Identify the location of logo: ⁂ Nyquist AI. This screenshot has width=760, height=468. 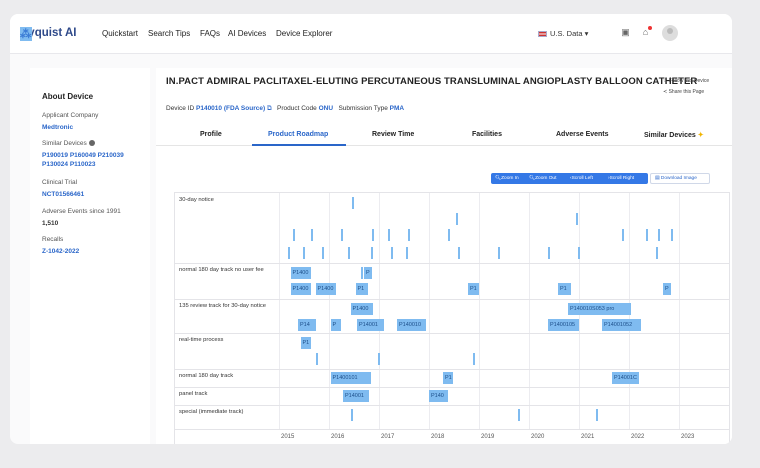
(48, 34).